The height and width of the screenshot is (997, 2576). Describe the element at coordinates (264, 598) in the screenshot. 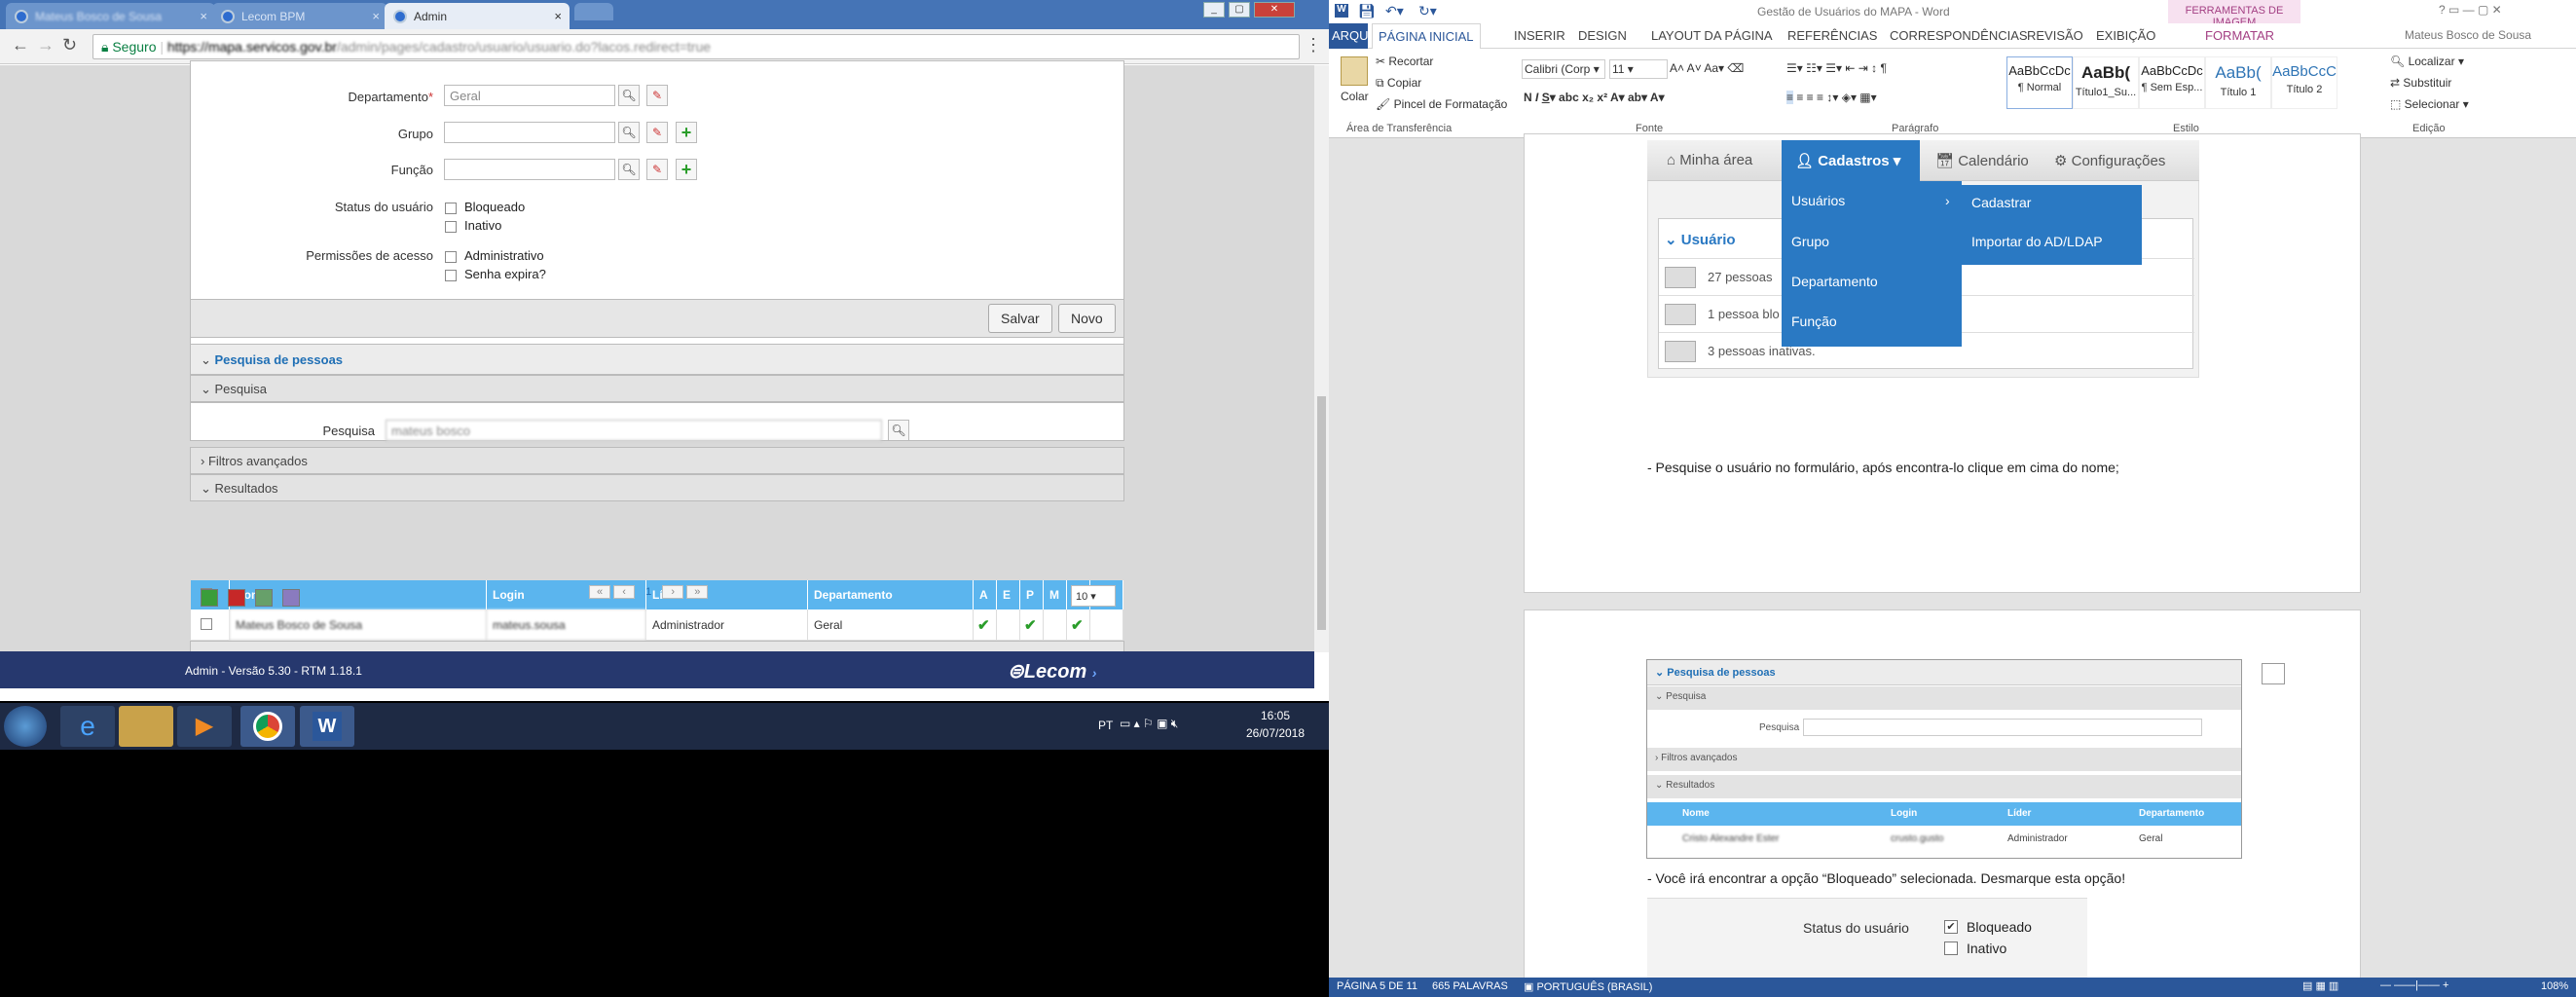

I see `export-csv-icon` at that location.